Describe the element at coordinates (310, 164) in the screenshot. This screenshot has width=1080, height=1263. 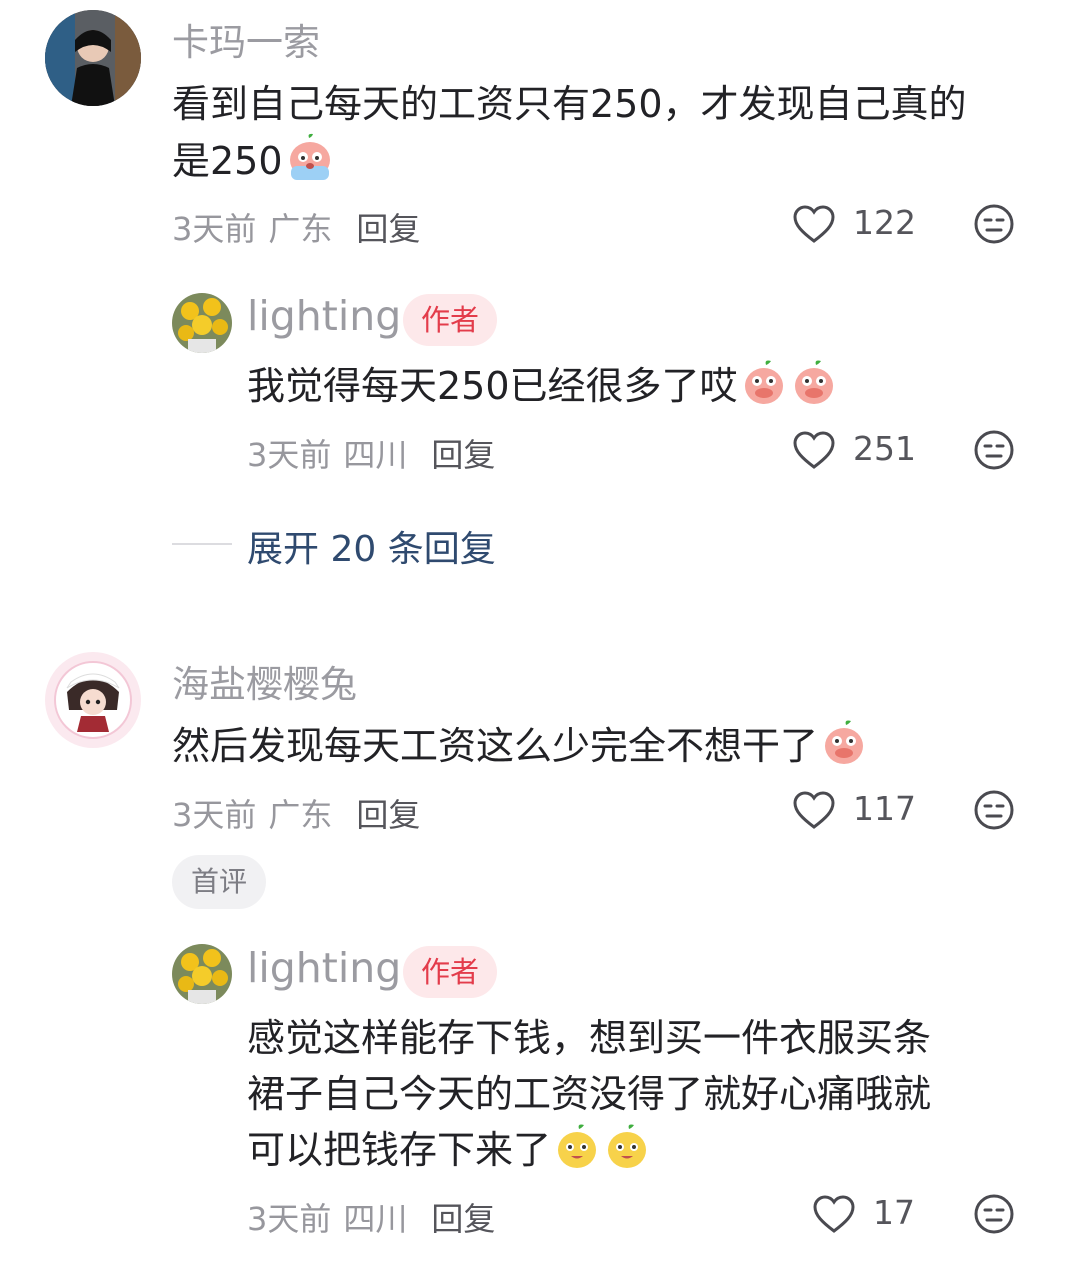
I see `crying-pig-emoji-icon` at that location.